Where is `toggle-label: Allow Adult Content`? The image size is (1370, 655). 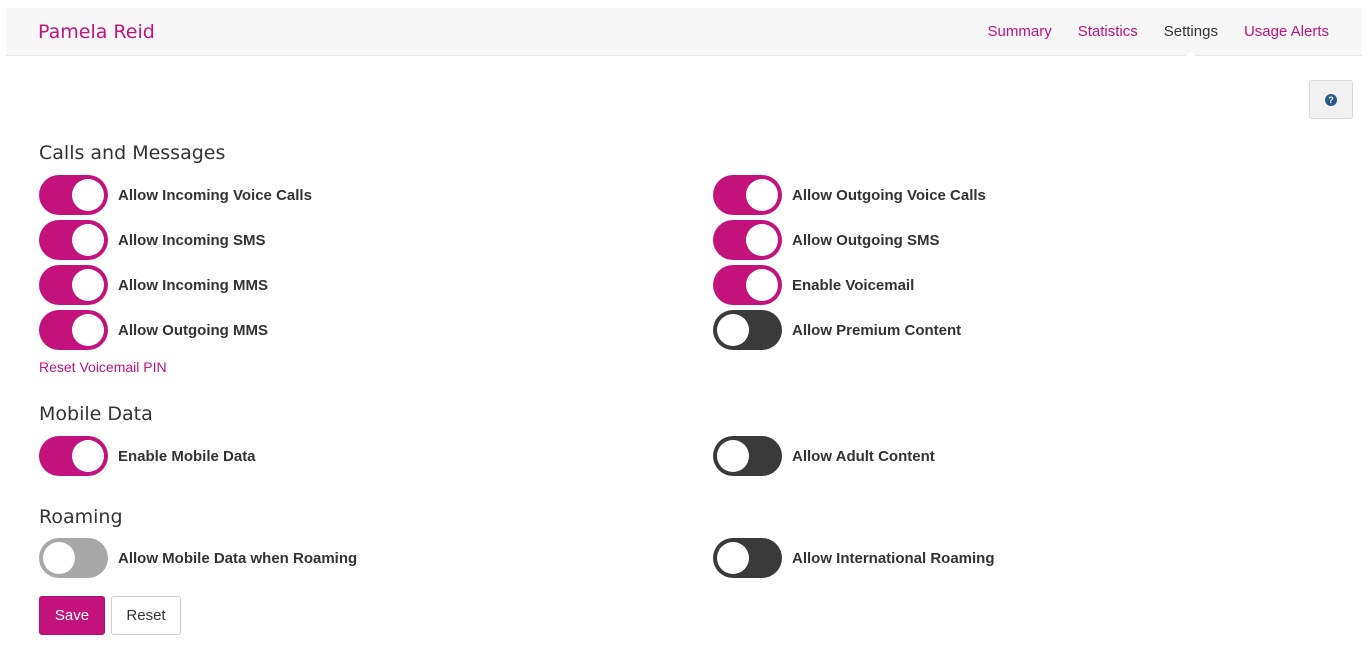
toggle-label: Allow Adult Content is located at coordinates (863, 456).